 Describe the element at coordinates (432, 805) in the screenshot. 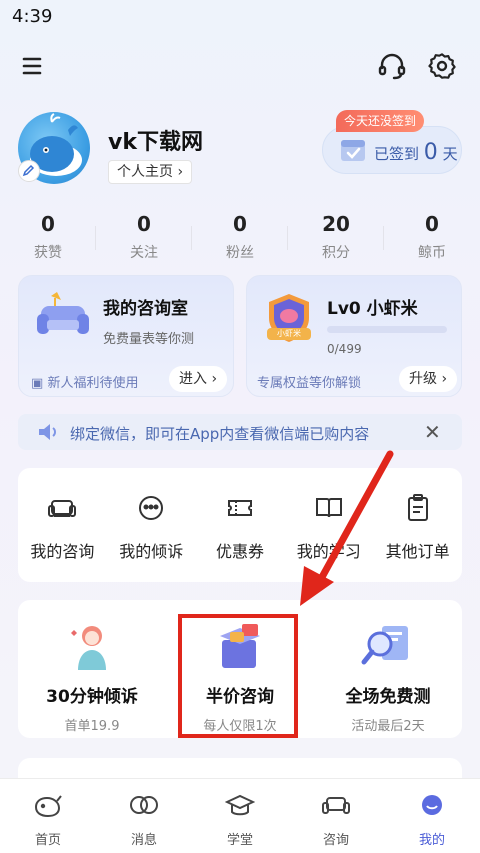

I see `profile-icon` at that location.